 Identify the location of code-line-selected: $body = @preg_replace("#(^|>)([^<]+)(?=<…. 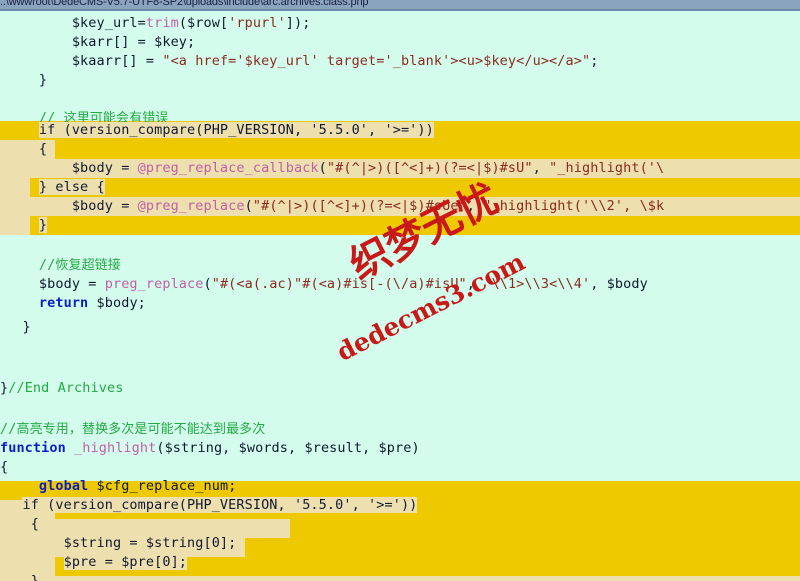
(403, 206).